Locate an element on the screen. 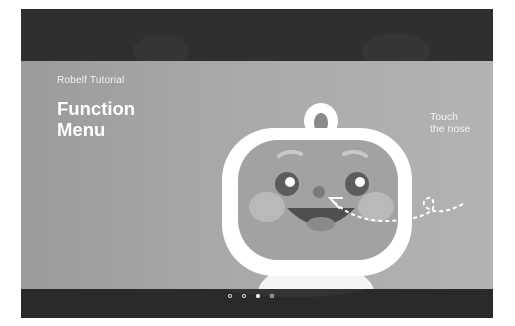 The image size is (515, 326). instruction-text: Touch the nose is located at coordinates (450, 123).